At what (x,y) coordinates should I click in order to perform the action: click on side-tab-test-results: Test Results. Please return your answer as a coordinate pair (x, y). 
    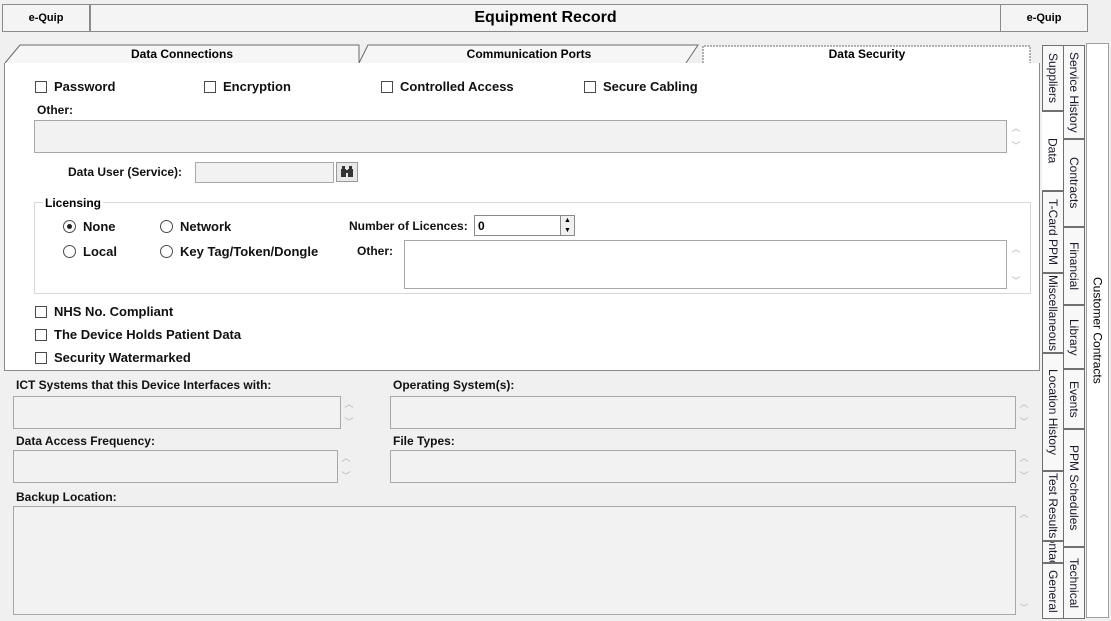
    Looking at the image, I should click on (1053, 506).